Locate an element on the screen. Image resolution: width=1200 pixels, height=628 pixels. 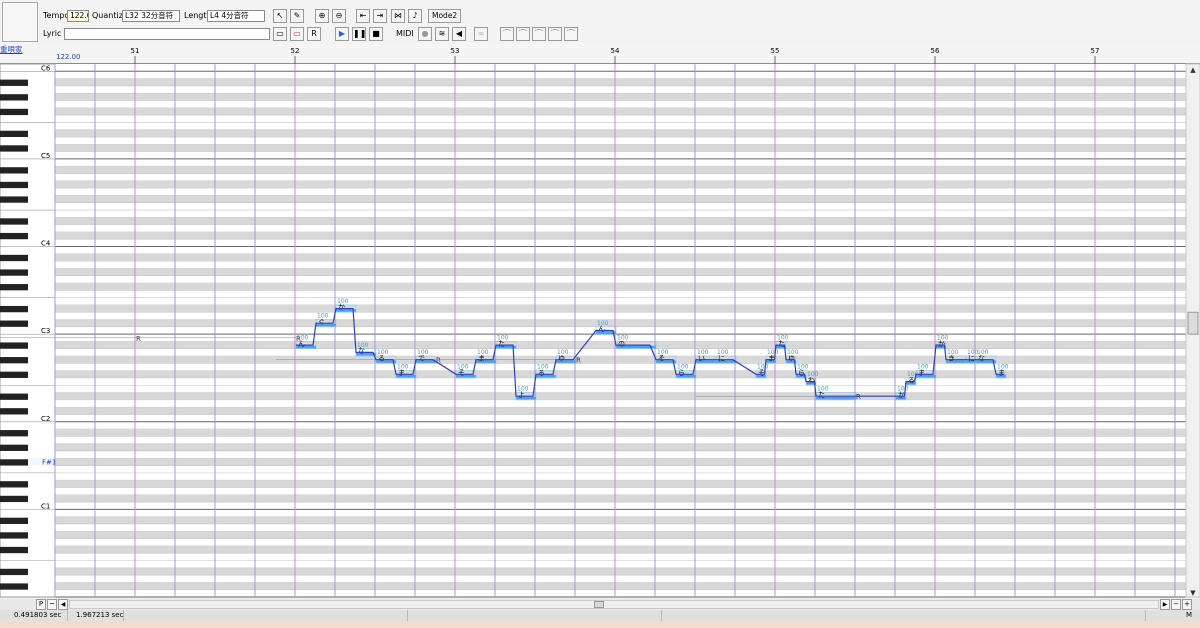
envelope-1-icon: ⌒ is located at coordinates (507, 34).